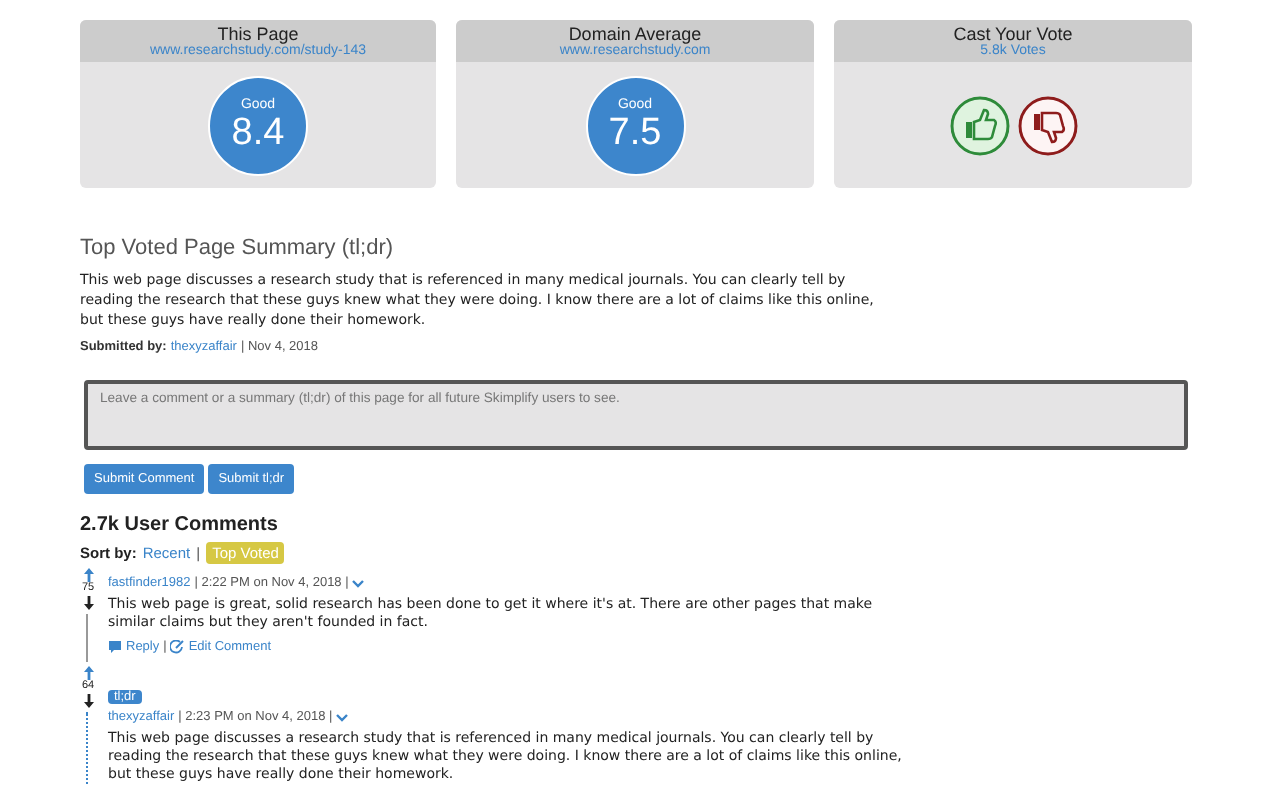 The height and width of the screenshot is (800, 1280). Describe the element at coordinates (635, 133) in the screenshot. I see `score-value: 7.5` at that location.